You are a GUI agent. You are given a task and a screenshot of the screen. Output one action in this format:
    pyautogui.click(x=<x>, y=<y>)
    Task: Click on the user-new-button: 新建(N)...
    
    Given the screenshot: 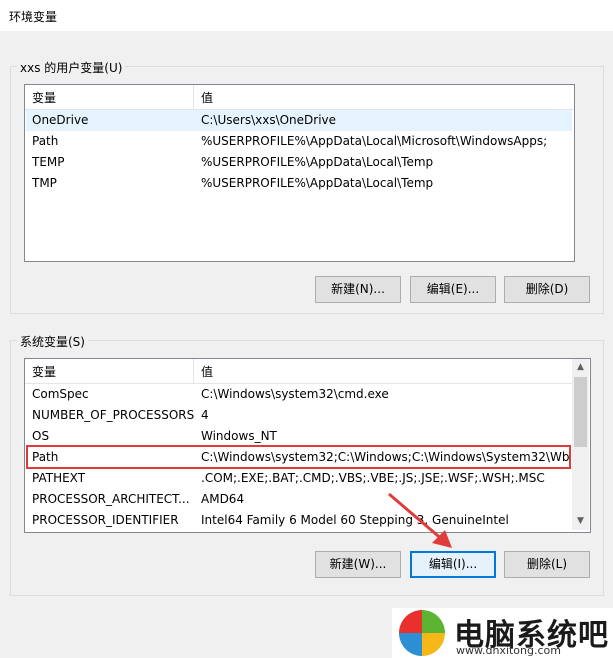 What is the action you would take?
    pyautogui.click(x=358, y=289)
    